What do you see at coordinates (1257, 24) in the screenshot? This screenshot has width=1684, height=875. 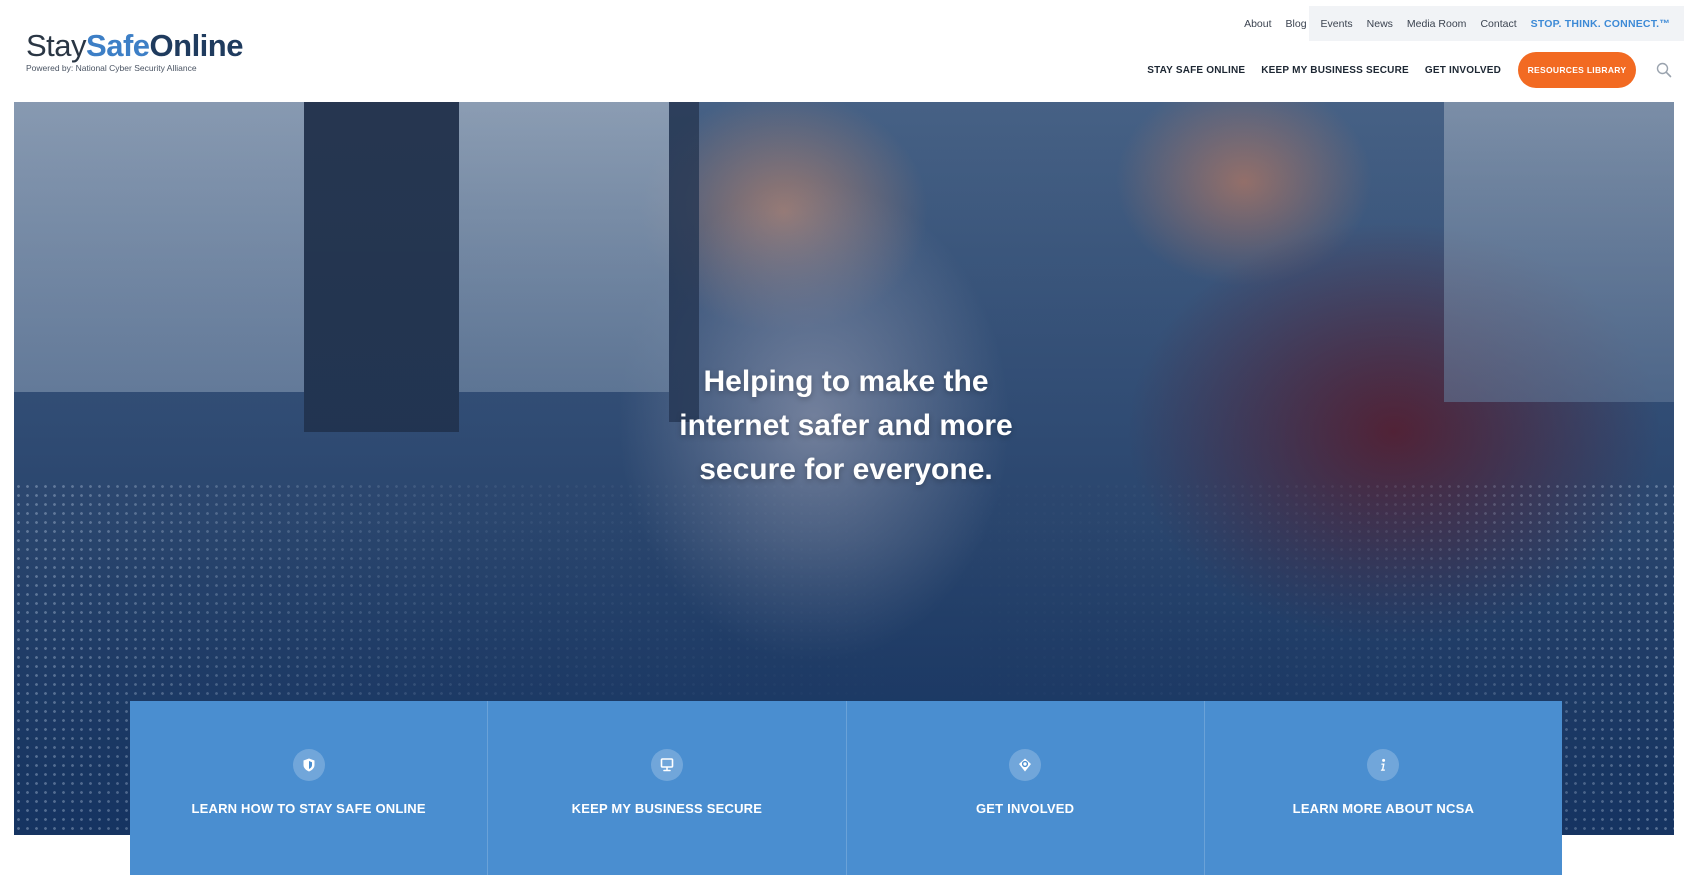 I see `utility-link-about: About` at bounding box center [1257, 24].